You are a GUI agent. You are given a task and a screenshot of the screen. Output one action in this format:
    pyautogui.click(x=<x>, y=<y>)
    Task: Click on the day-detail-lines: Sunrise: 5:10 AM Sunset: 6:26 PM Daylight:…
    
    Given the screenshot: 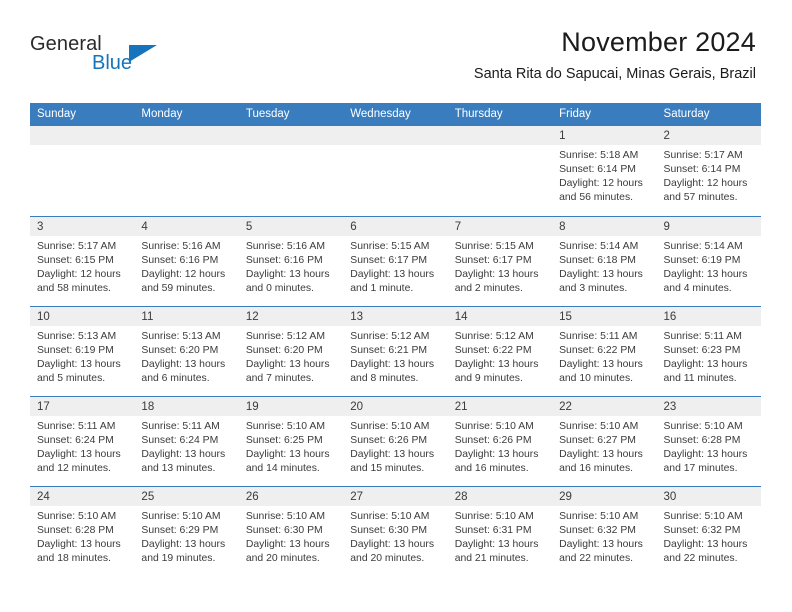 What is the action you would take?
    pyautogui.click(x=500, y=446)
    